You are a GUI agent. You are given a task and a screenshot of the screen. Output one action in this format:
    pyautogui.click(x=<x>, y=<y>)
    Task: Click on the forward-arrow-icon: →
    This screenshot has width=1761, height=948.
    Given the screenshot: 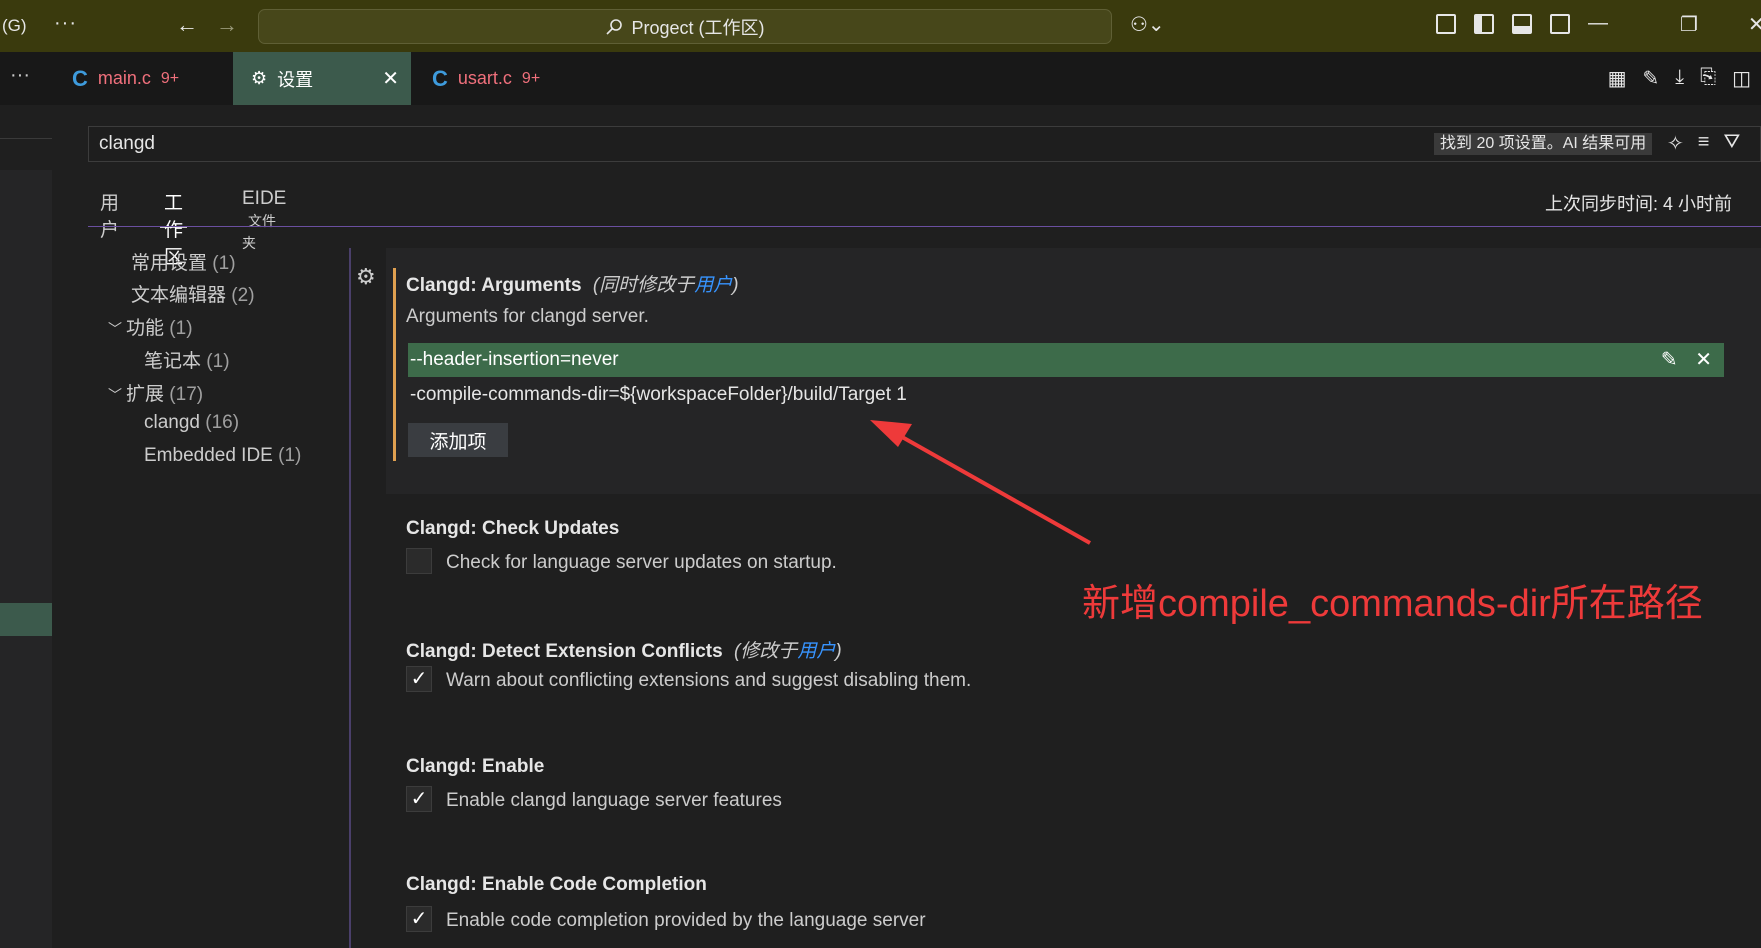 What is the action you would take?
    pyautogui.click(x=227, y=25)
    